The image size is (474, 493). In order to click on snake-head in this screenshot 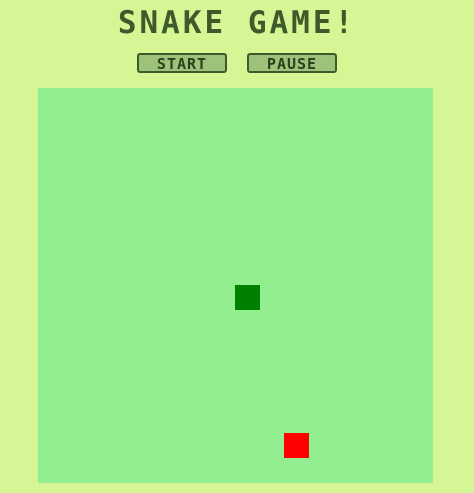, I will do `click(247, 297)`.